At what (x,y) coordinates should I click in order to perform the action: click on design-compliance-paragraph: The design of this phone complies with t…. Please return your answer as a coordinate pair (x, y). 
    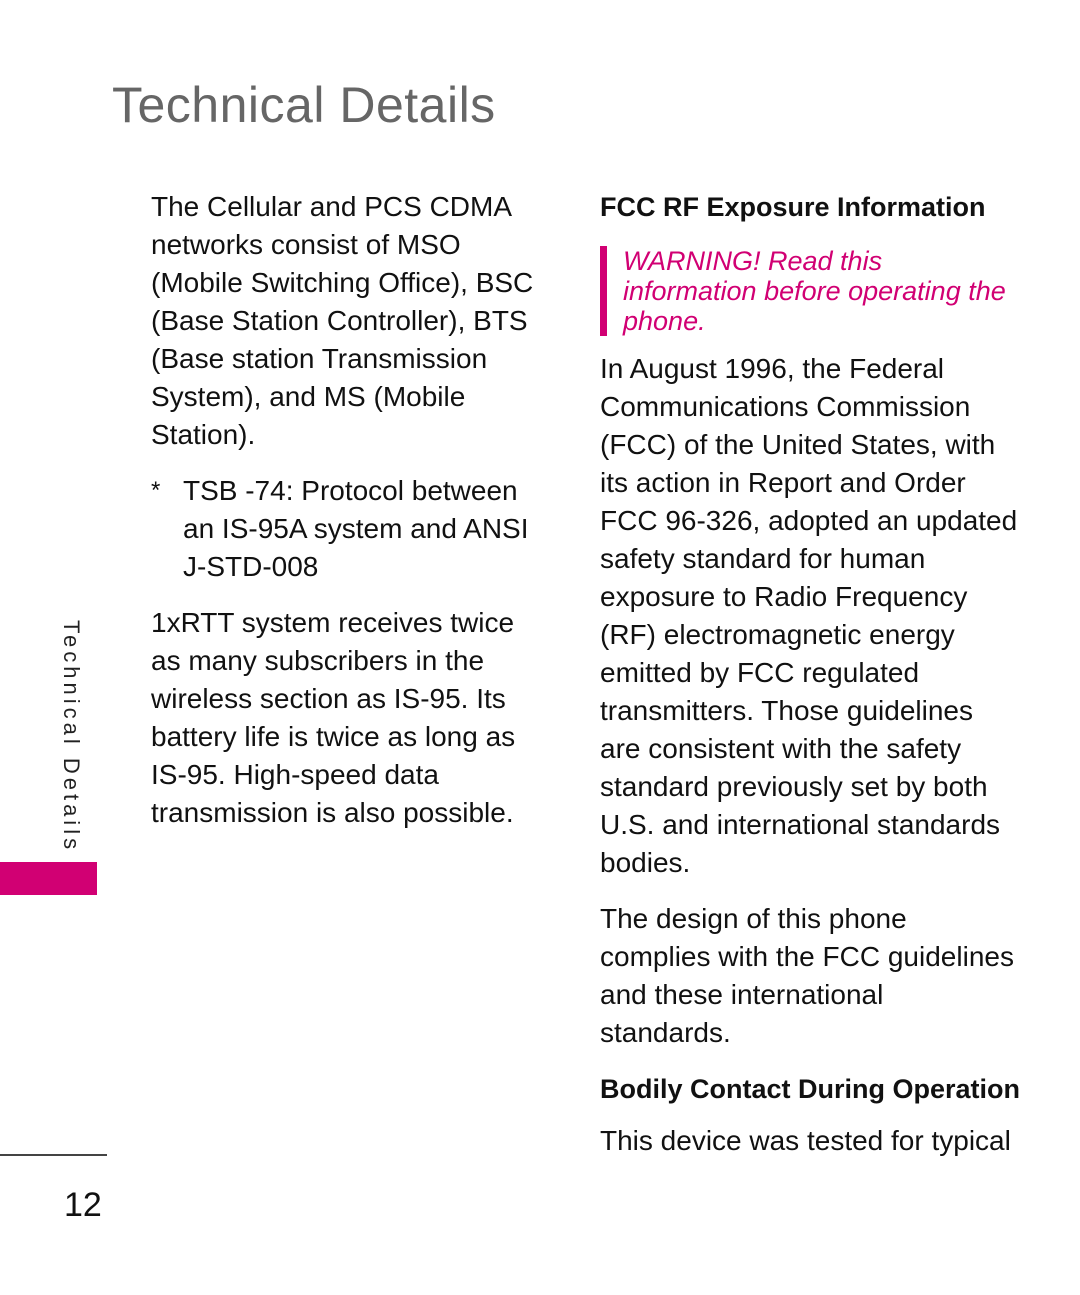
    Looking at the image, I should click on (807, 975).